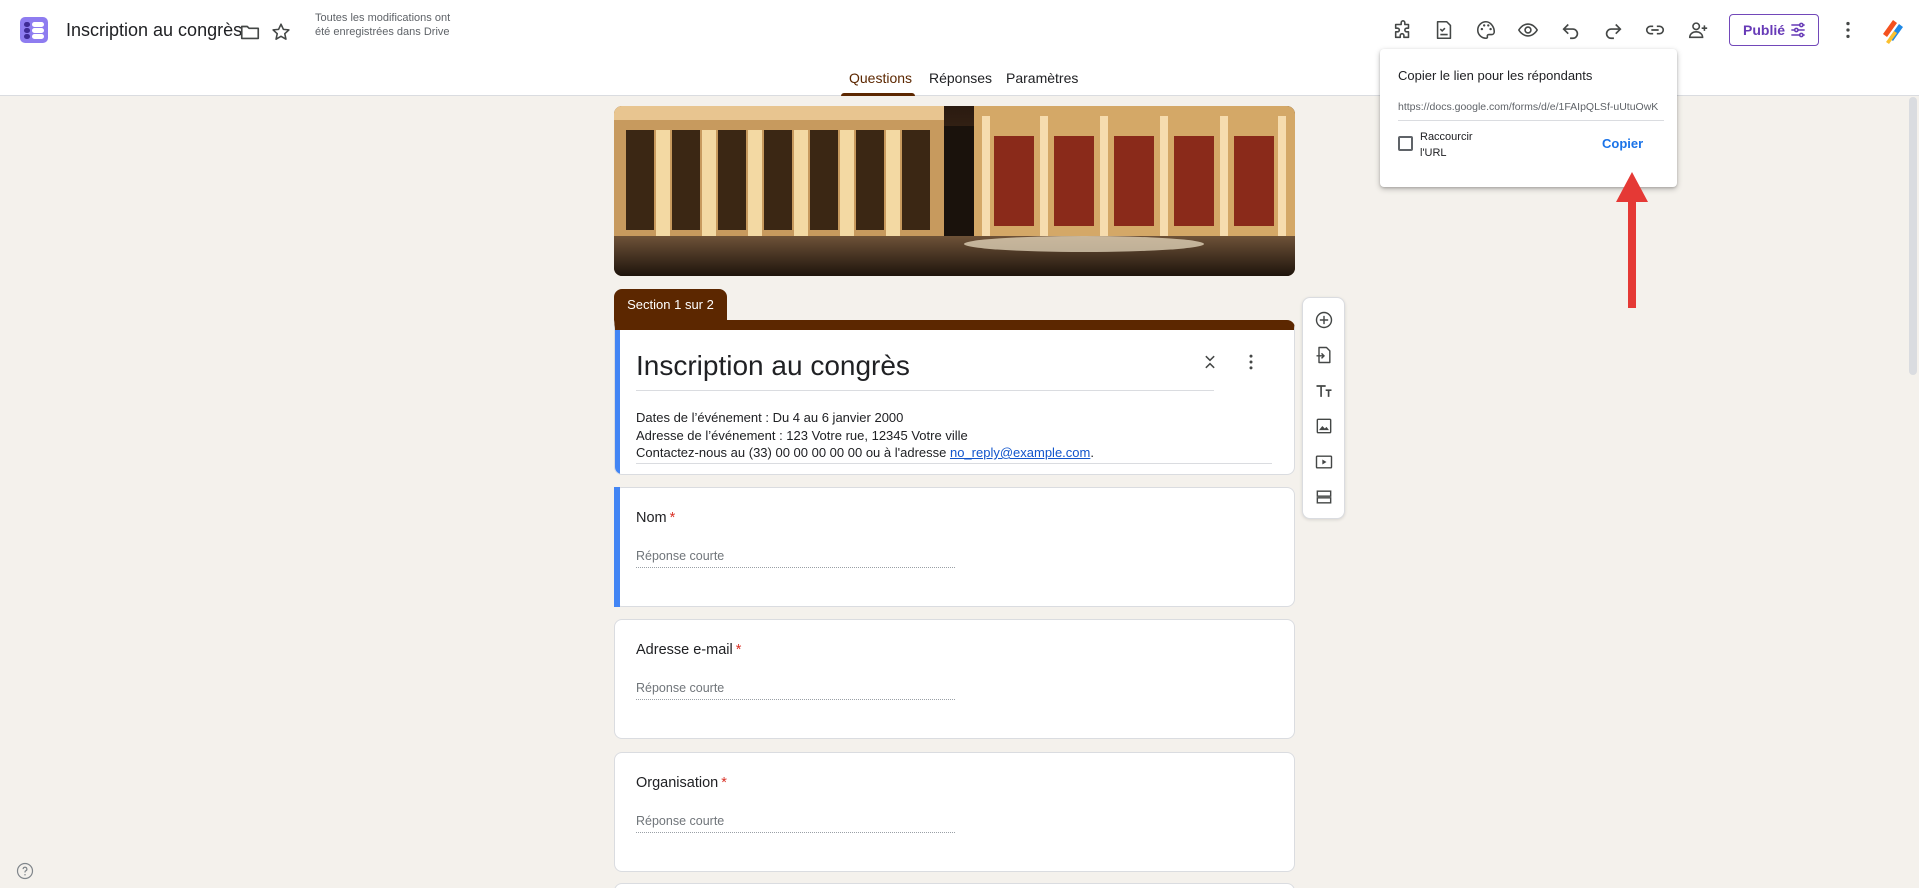 The image size is (1919, 888). Describe the element at coordinates (1444, 30) in the screenshot. I see `checklist-icon` at that location.